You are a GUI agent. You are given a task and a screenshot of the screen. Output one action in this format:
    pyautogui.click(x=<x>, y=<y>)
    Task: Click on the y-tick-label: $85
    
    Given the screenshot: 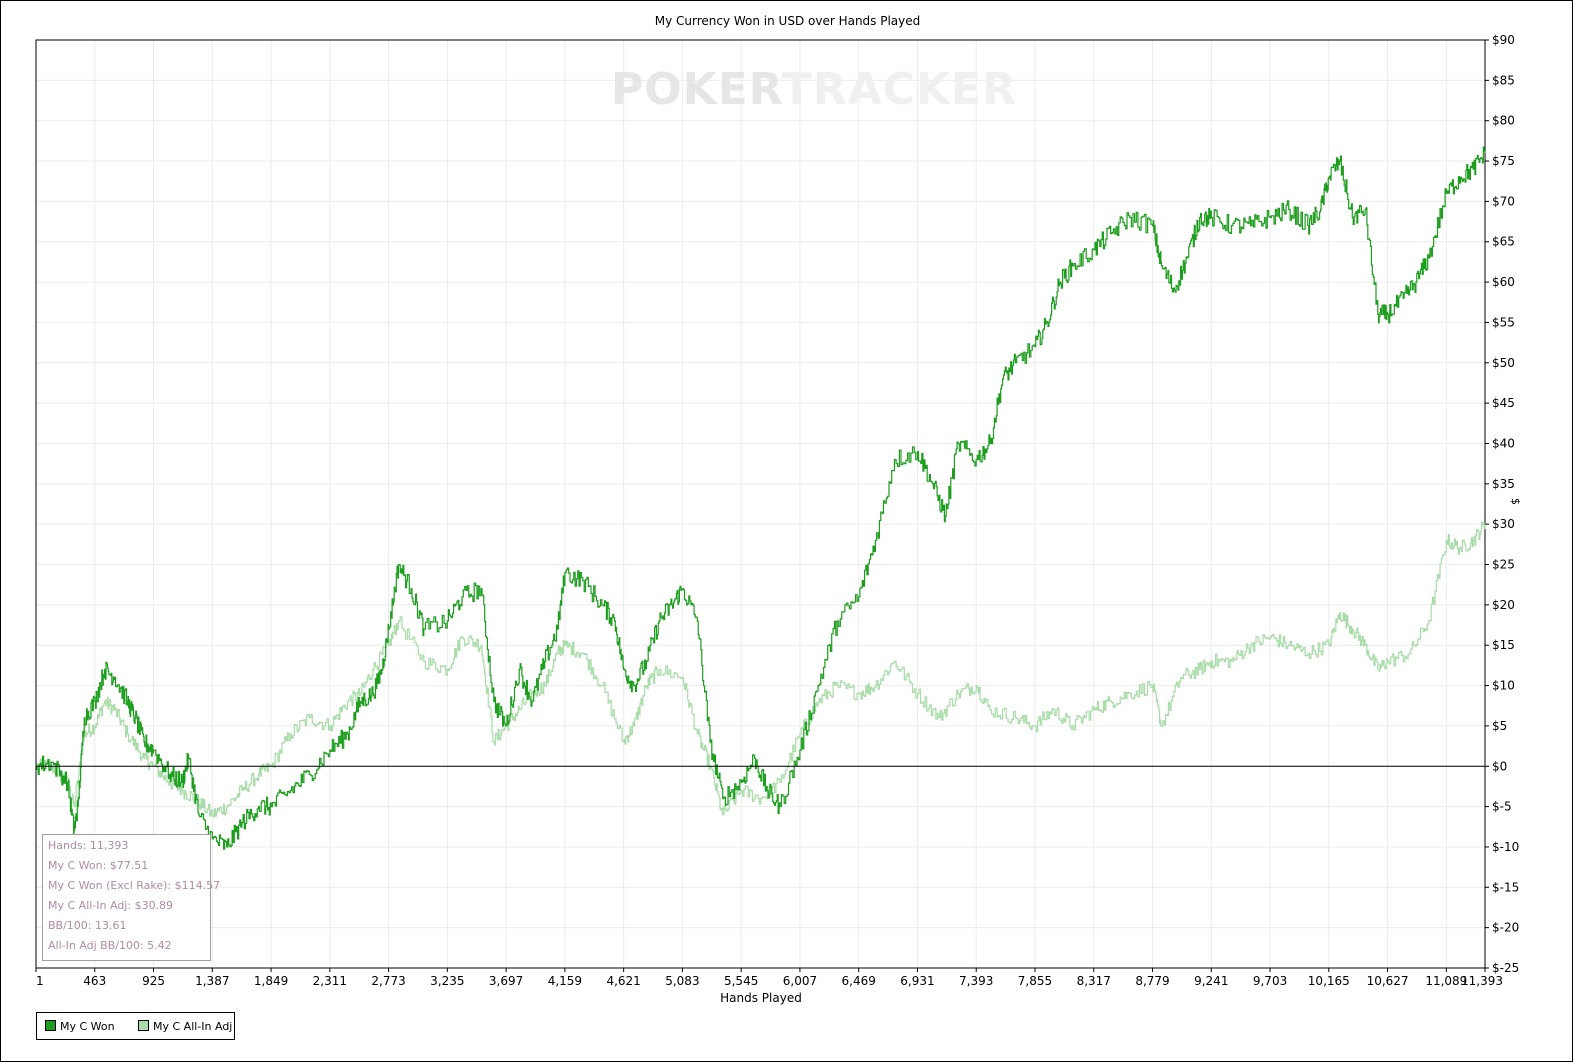 What is the action you would take?
    pyautogui.click(x=1503, y=80)
    